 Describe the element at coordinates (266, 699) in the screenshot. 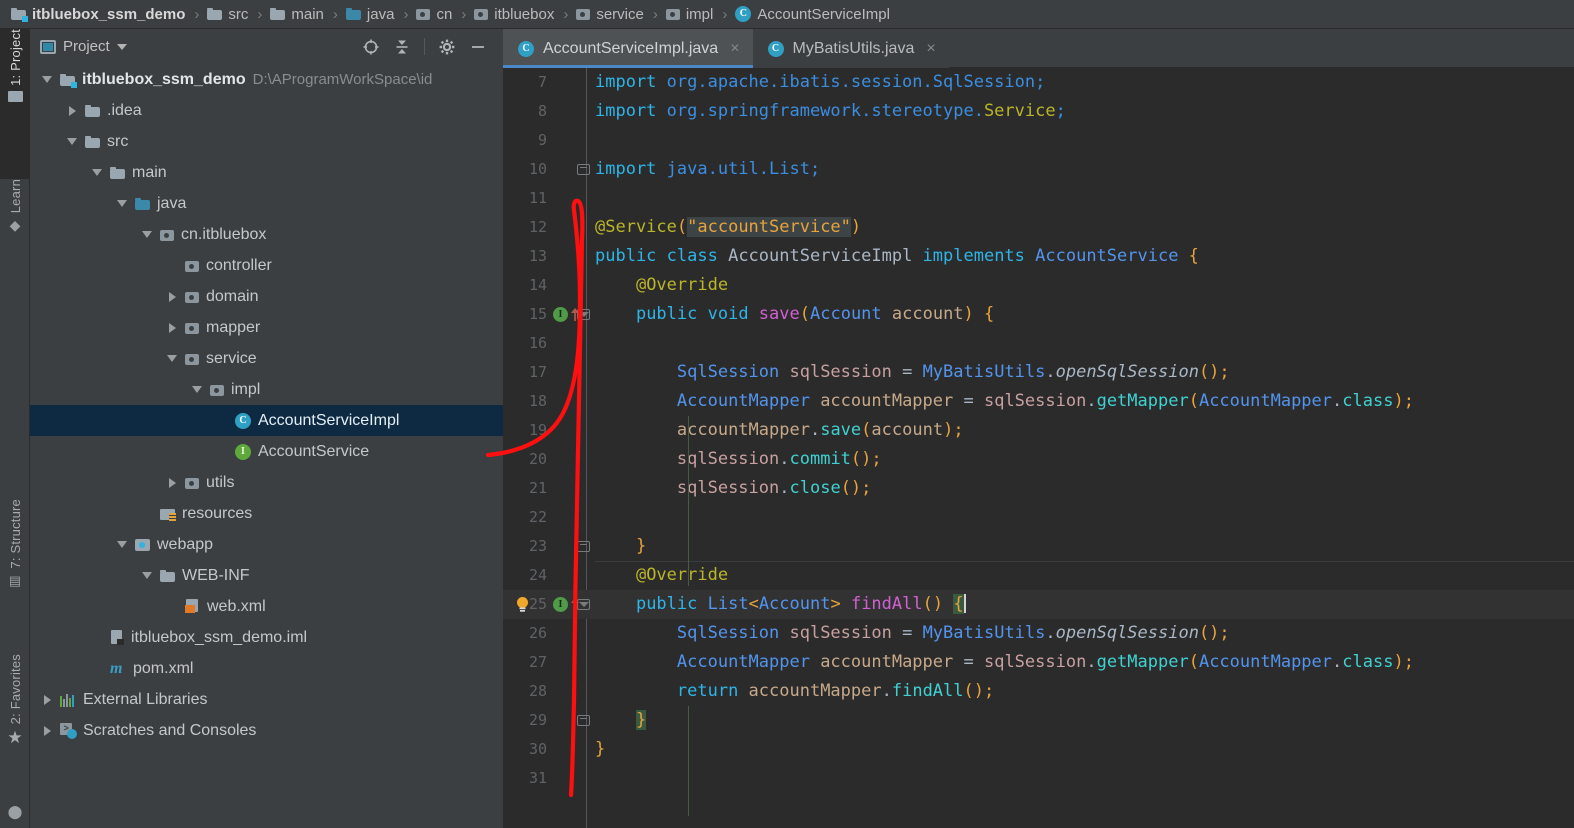

I see `tree-row: External Libraries` at that location.